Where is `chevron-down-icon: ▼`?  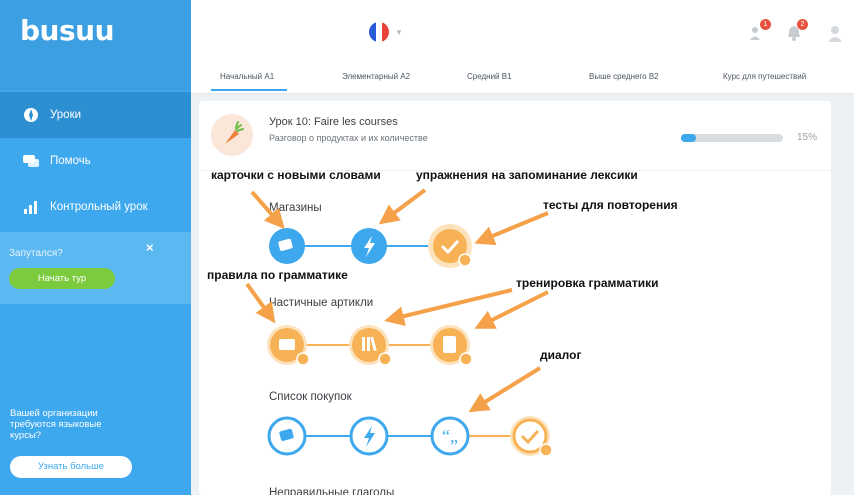
chevron-down-icon: ▼ is located at coordinates (399, 32).